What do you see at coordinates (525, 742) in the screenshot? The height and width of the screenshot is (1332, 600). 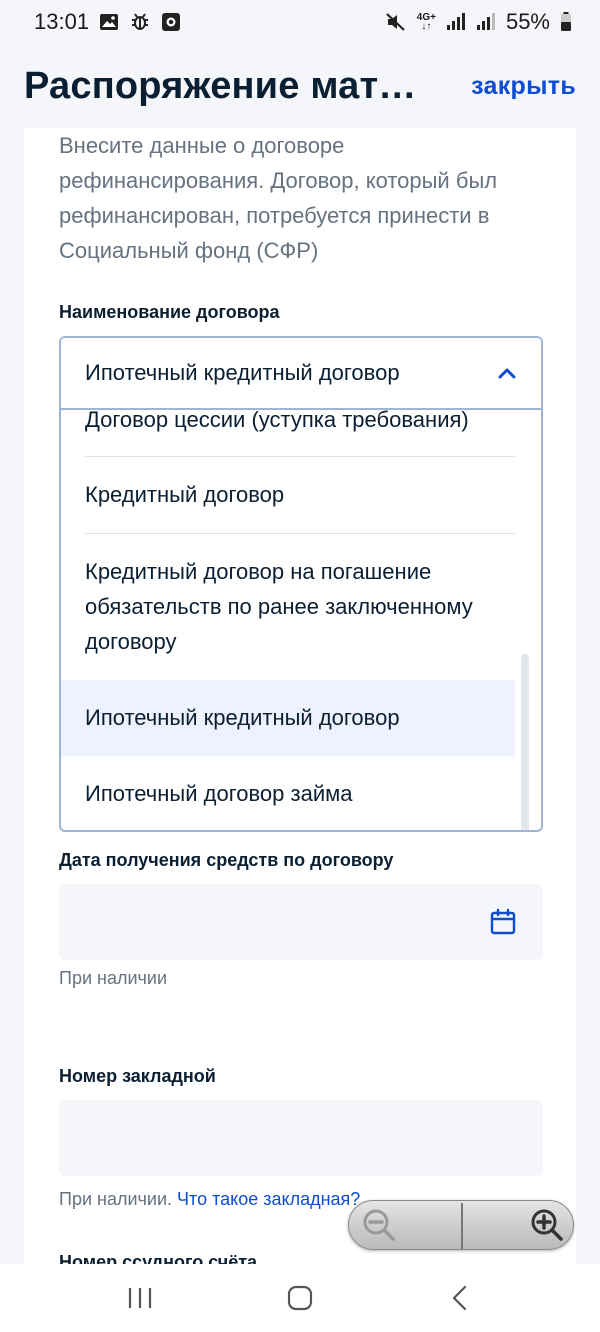 I see `dropdown-scrollbar` at bounding box center [525, 742].